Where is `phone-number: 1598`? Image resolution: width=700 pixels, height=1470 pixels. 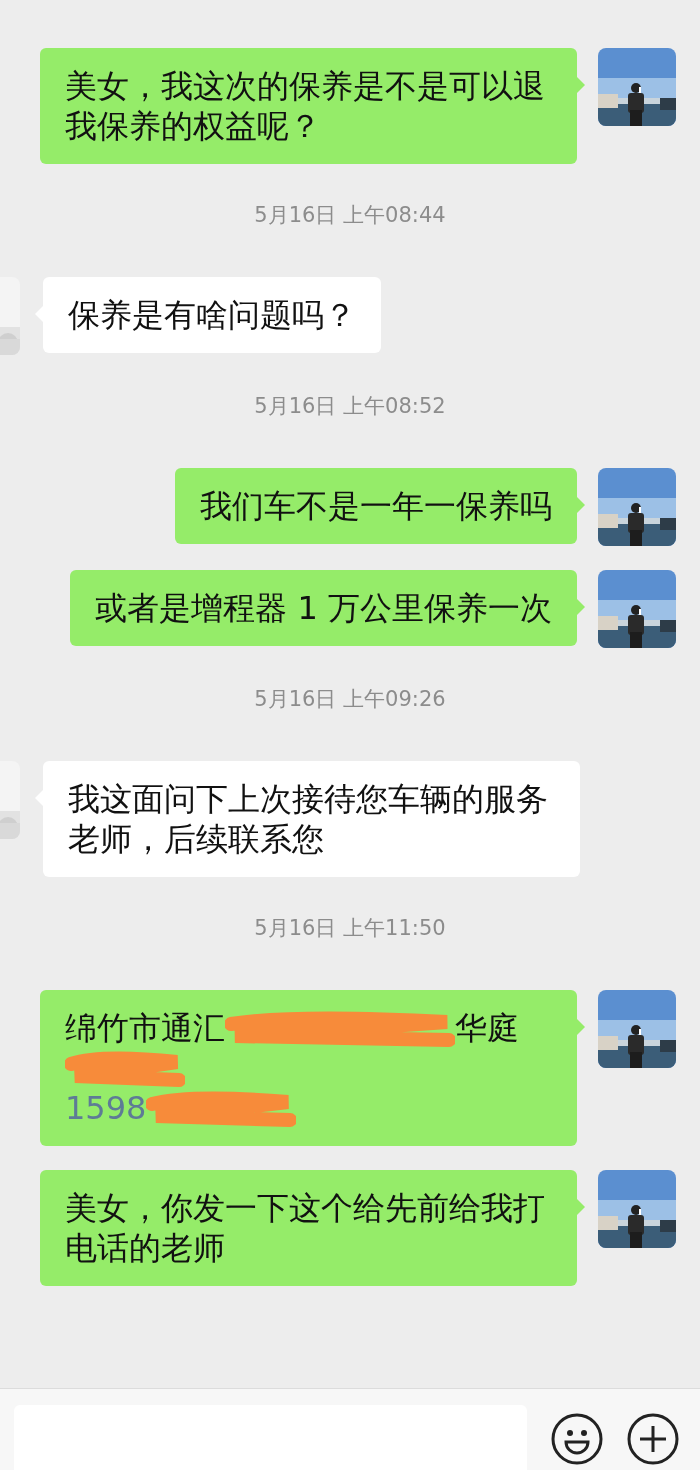
phone-number: 1598 is located at coordinates (106, 1108).